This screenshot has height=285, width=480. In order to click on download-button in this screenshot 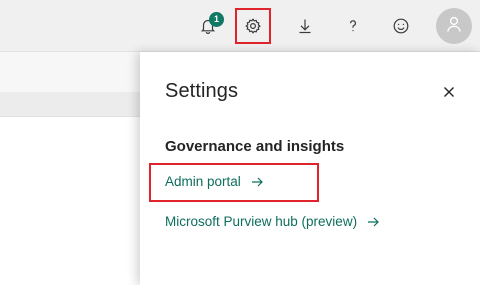, I will do `click(305, 26)`.